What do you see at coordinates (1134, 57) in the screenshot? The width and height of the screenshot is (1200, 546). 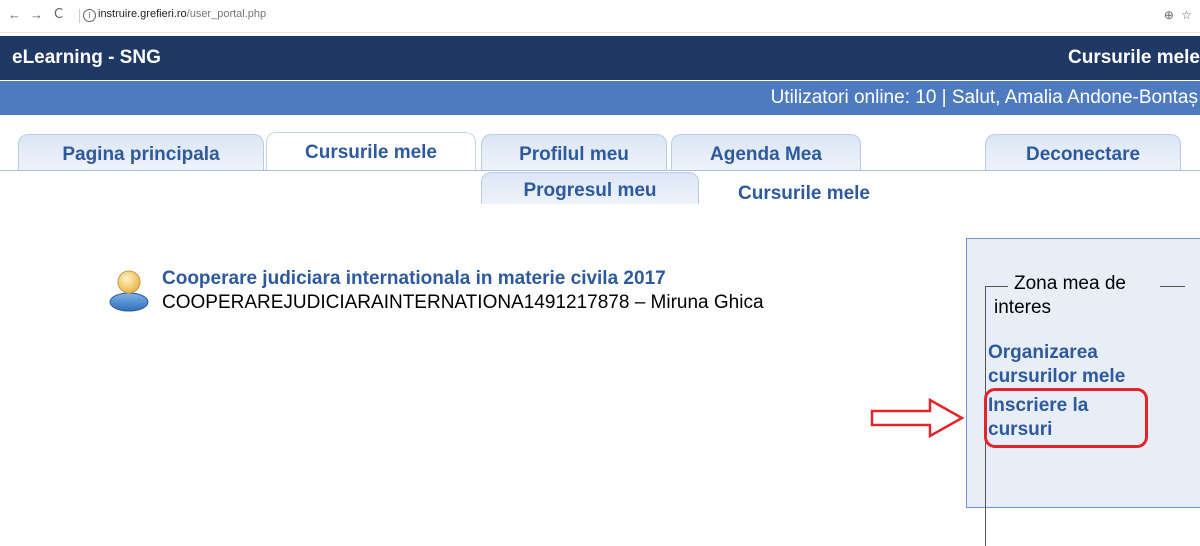 I see `page-title: Cursurile mele` at bounding box center [1134, 57].